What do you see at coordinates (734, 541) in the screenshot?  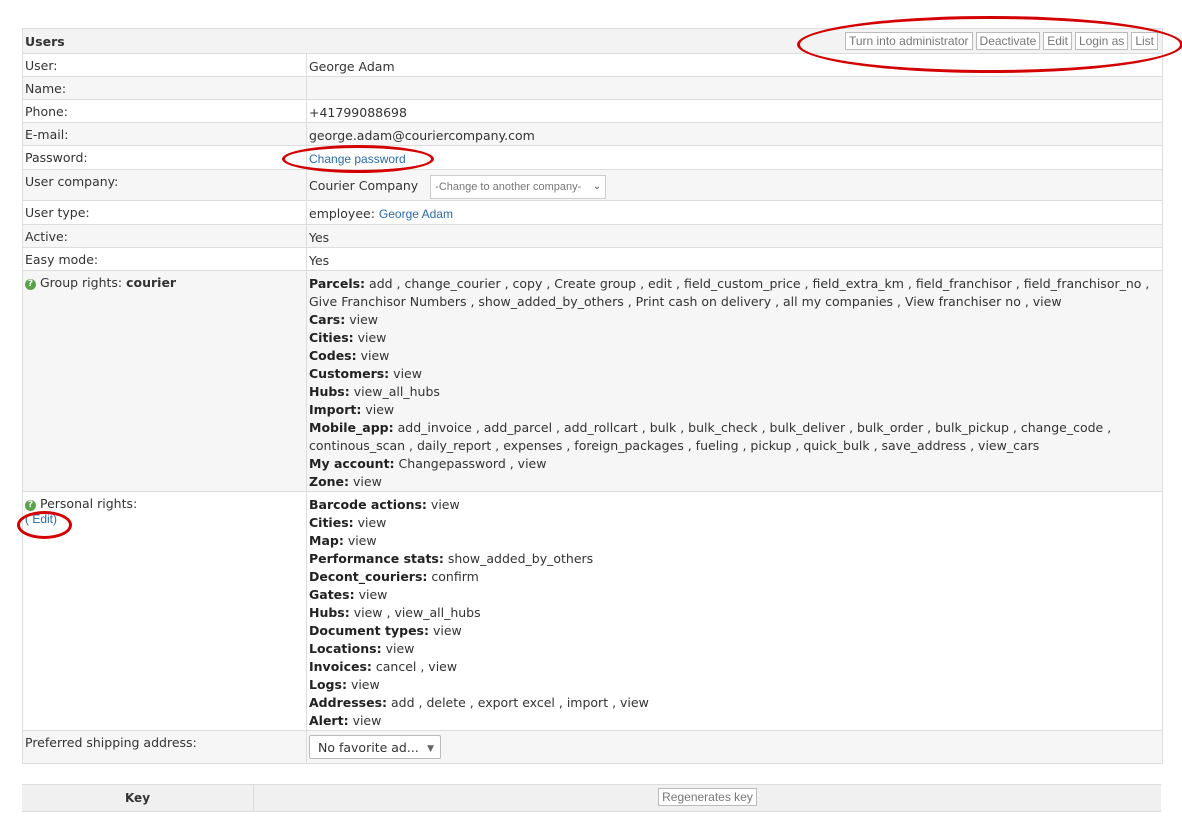 I see `permission-line: Map: view` at bounding box center [734, 541].